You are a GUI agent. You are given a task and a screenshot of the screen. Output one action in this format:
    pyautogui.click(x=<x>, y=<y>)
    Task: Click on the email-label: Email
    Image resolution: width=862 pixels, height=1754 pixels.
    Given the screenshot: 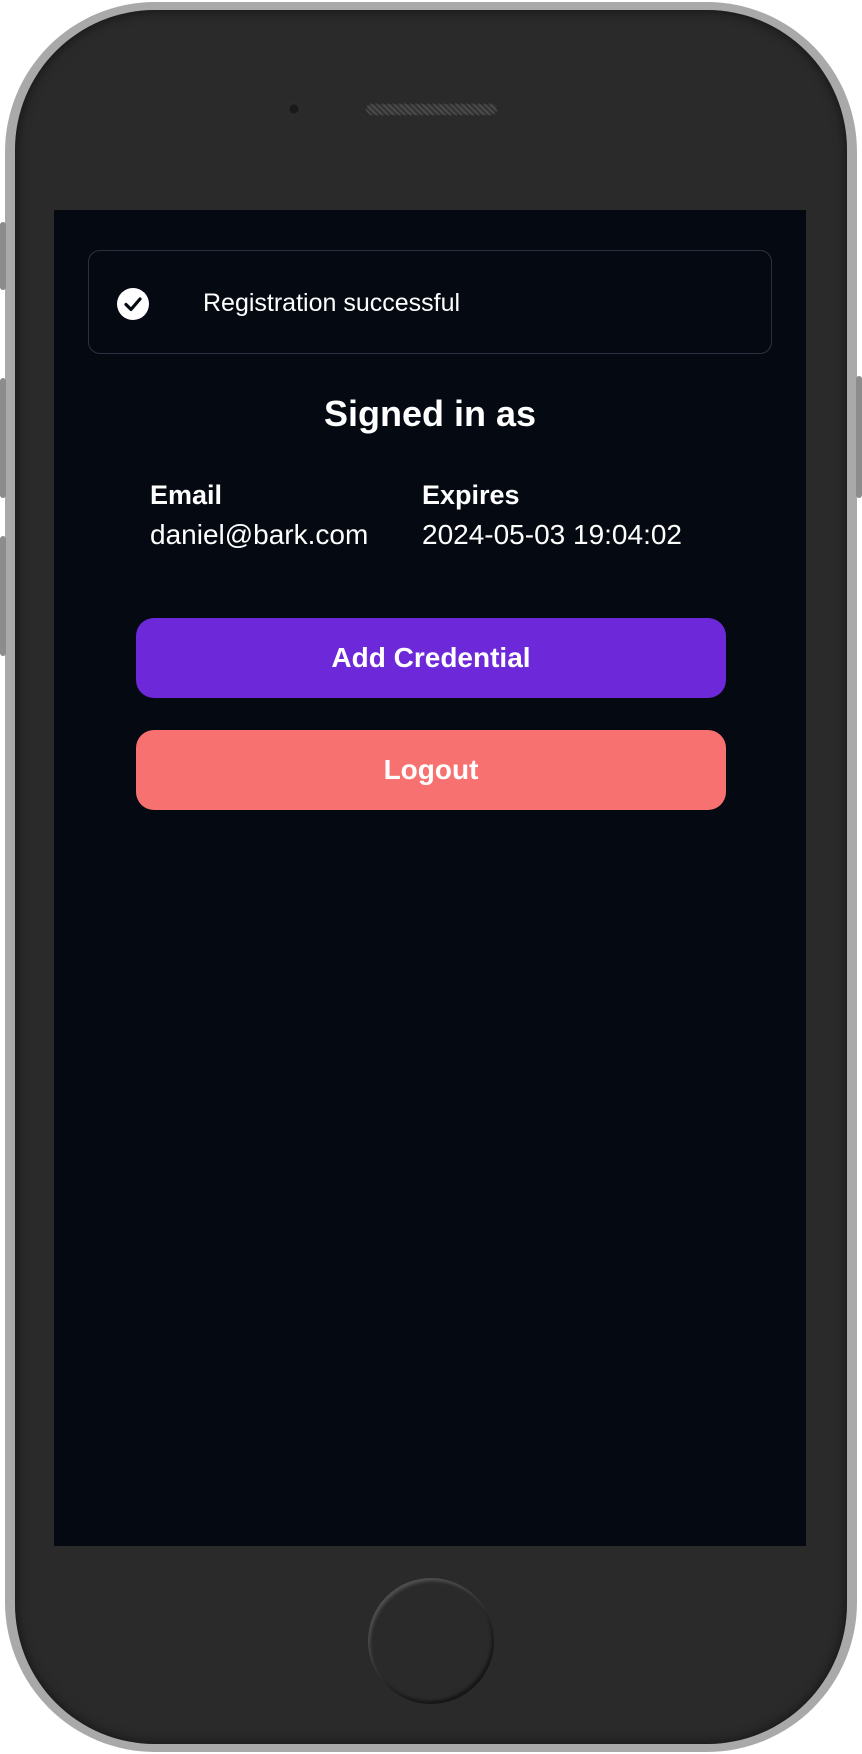 What is the action you would take?
    pyautogui.click(x=186, y=495)
    